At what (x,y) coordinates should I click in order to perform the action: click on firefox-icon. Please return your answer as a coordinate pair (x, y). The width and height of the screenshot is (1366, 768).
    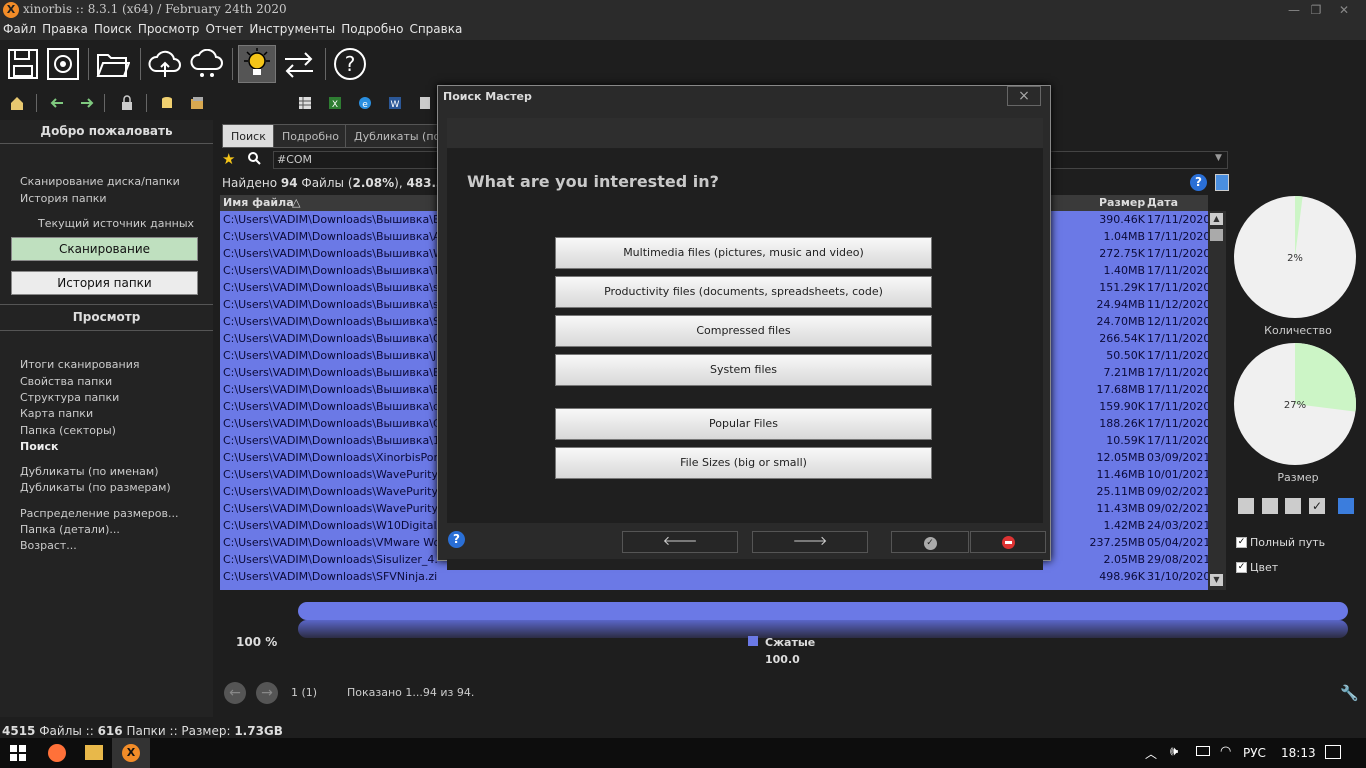
    Looking at the image, I should click on (57, 753).